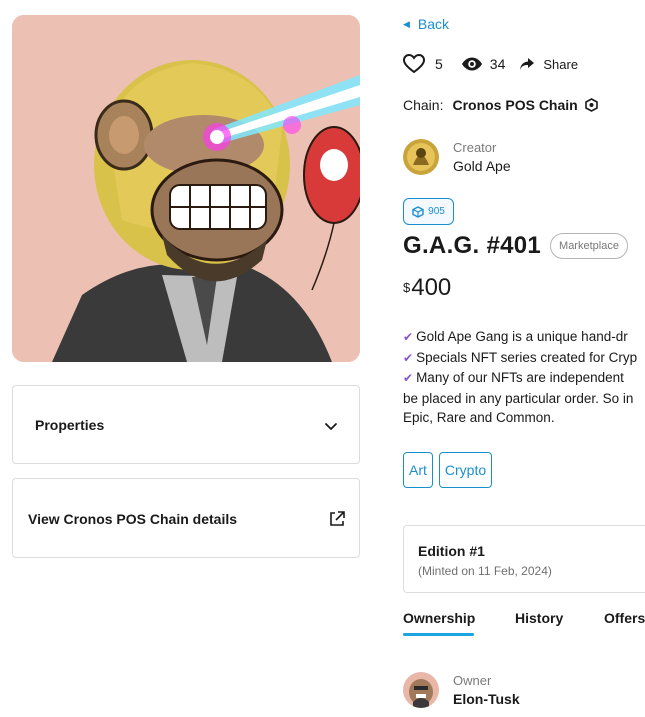 Image resolution: width=645 pixels, height=717 pixels. What do you see at coordinates (436, 211) in the screenshot?
I see `collection-count: 905` at bounding box center [436, 211].